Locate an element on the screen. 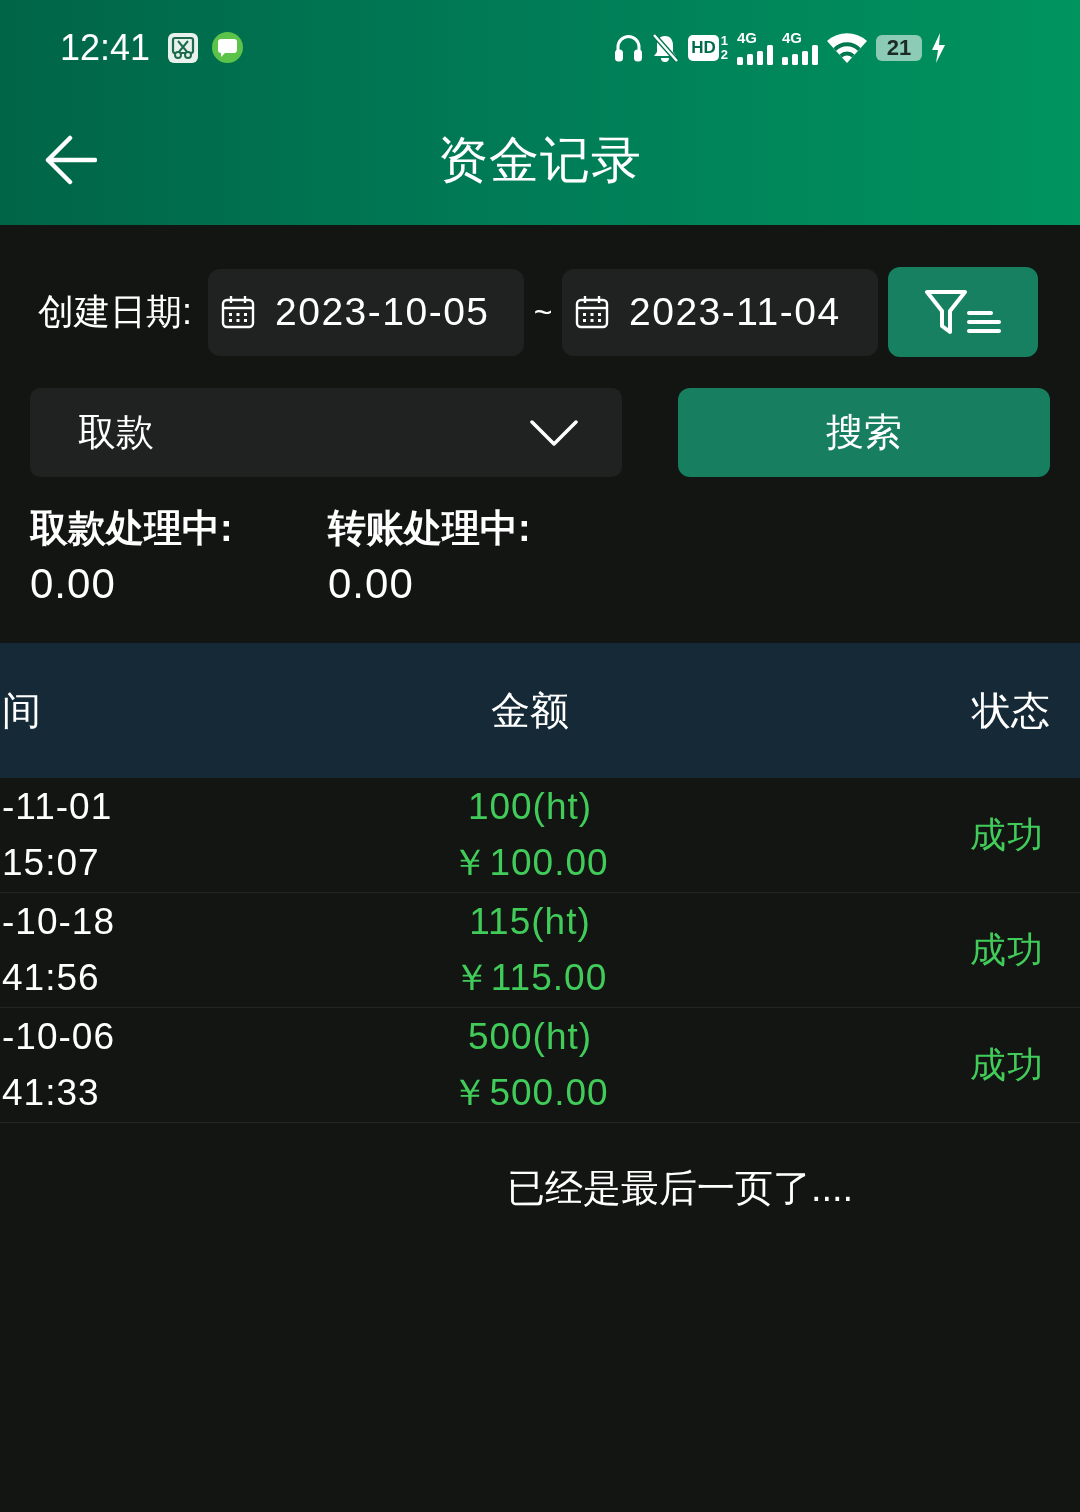 This screenshot has height=1512, width=1080. filter-button is located at coordinates (963, 312).